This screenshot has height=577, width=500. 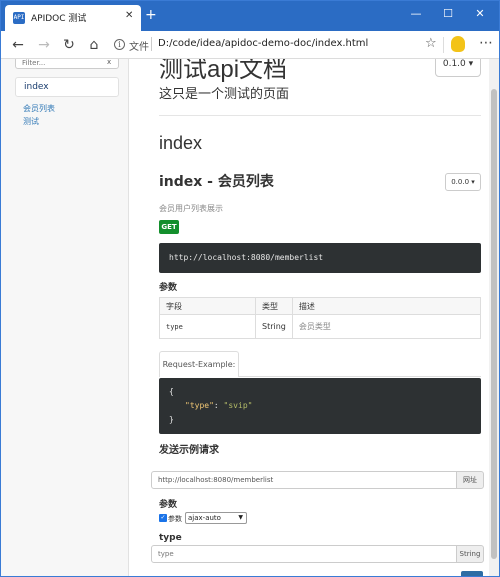 What do you see at coordinates (181, 143) in the screenshot?
I see `group-title: index` at bounding box center [181, 143].